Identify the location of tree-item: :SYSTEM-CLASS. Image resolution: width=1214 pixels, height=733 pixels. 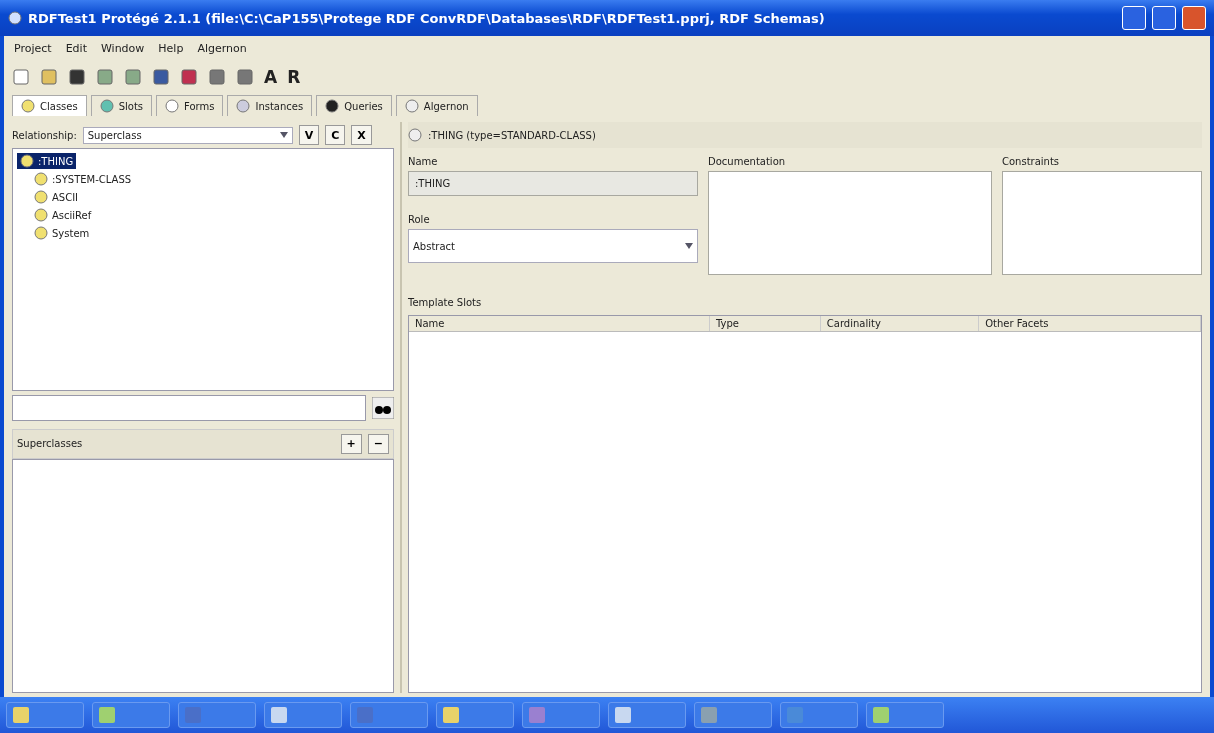
(83, 179).